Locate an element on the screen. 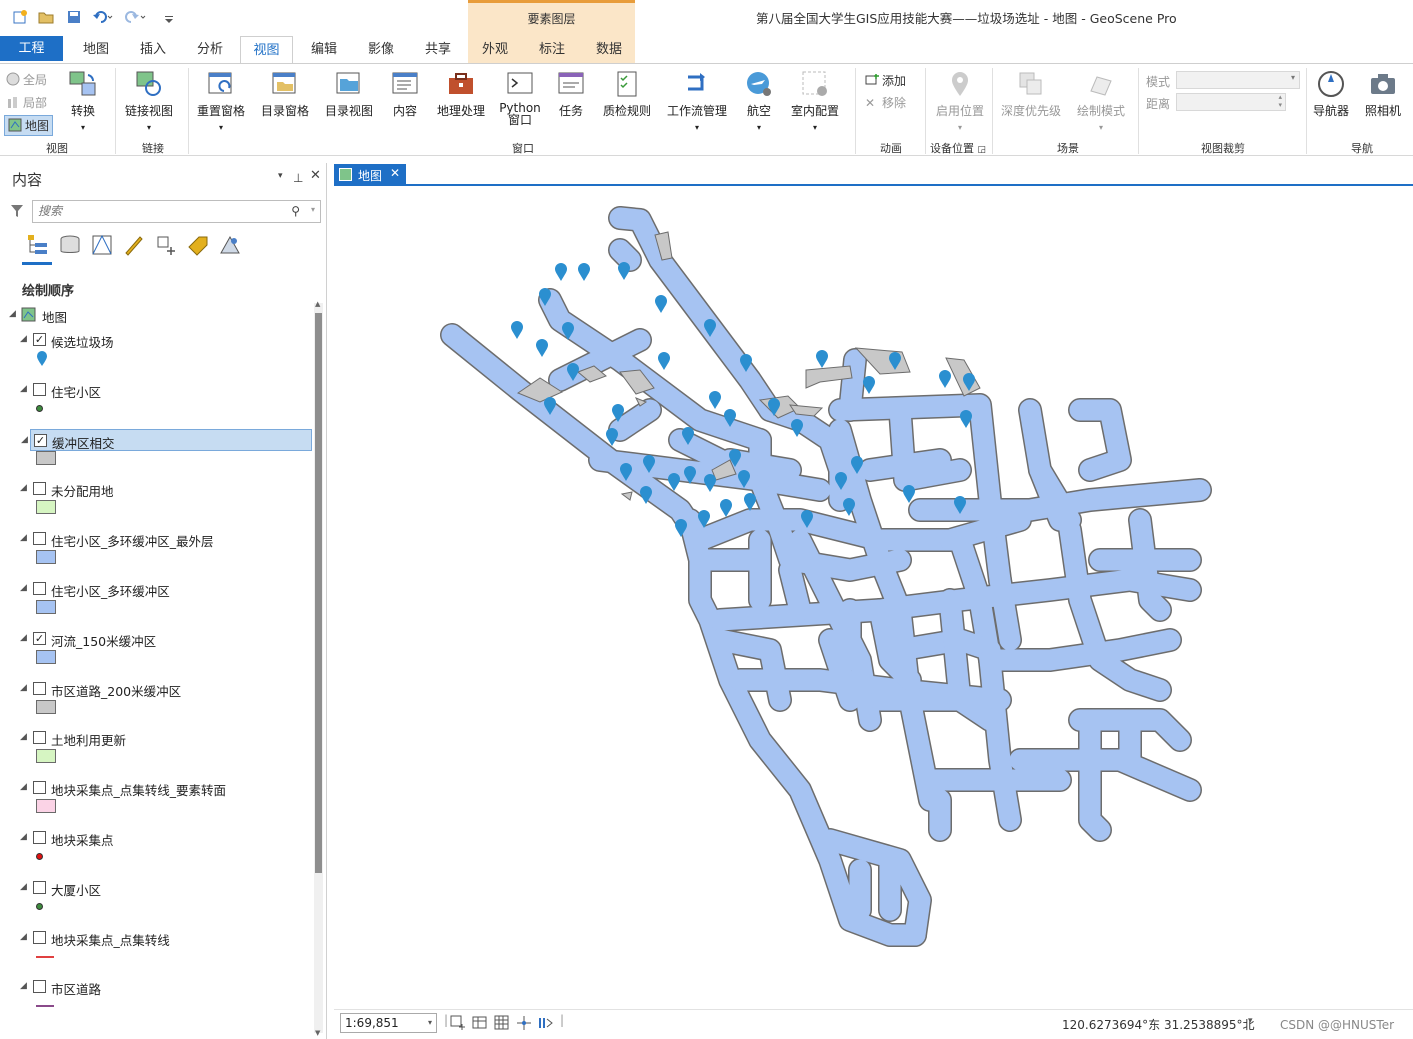 The image size is (1413, 1039). layer-row: ◢ 未分配用地 is located at coordinates (156, 489).